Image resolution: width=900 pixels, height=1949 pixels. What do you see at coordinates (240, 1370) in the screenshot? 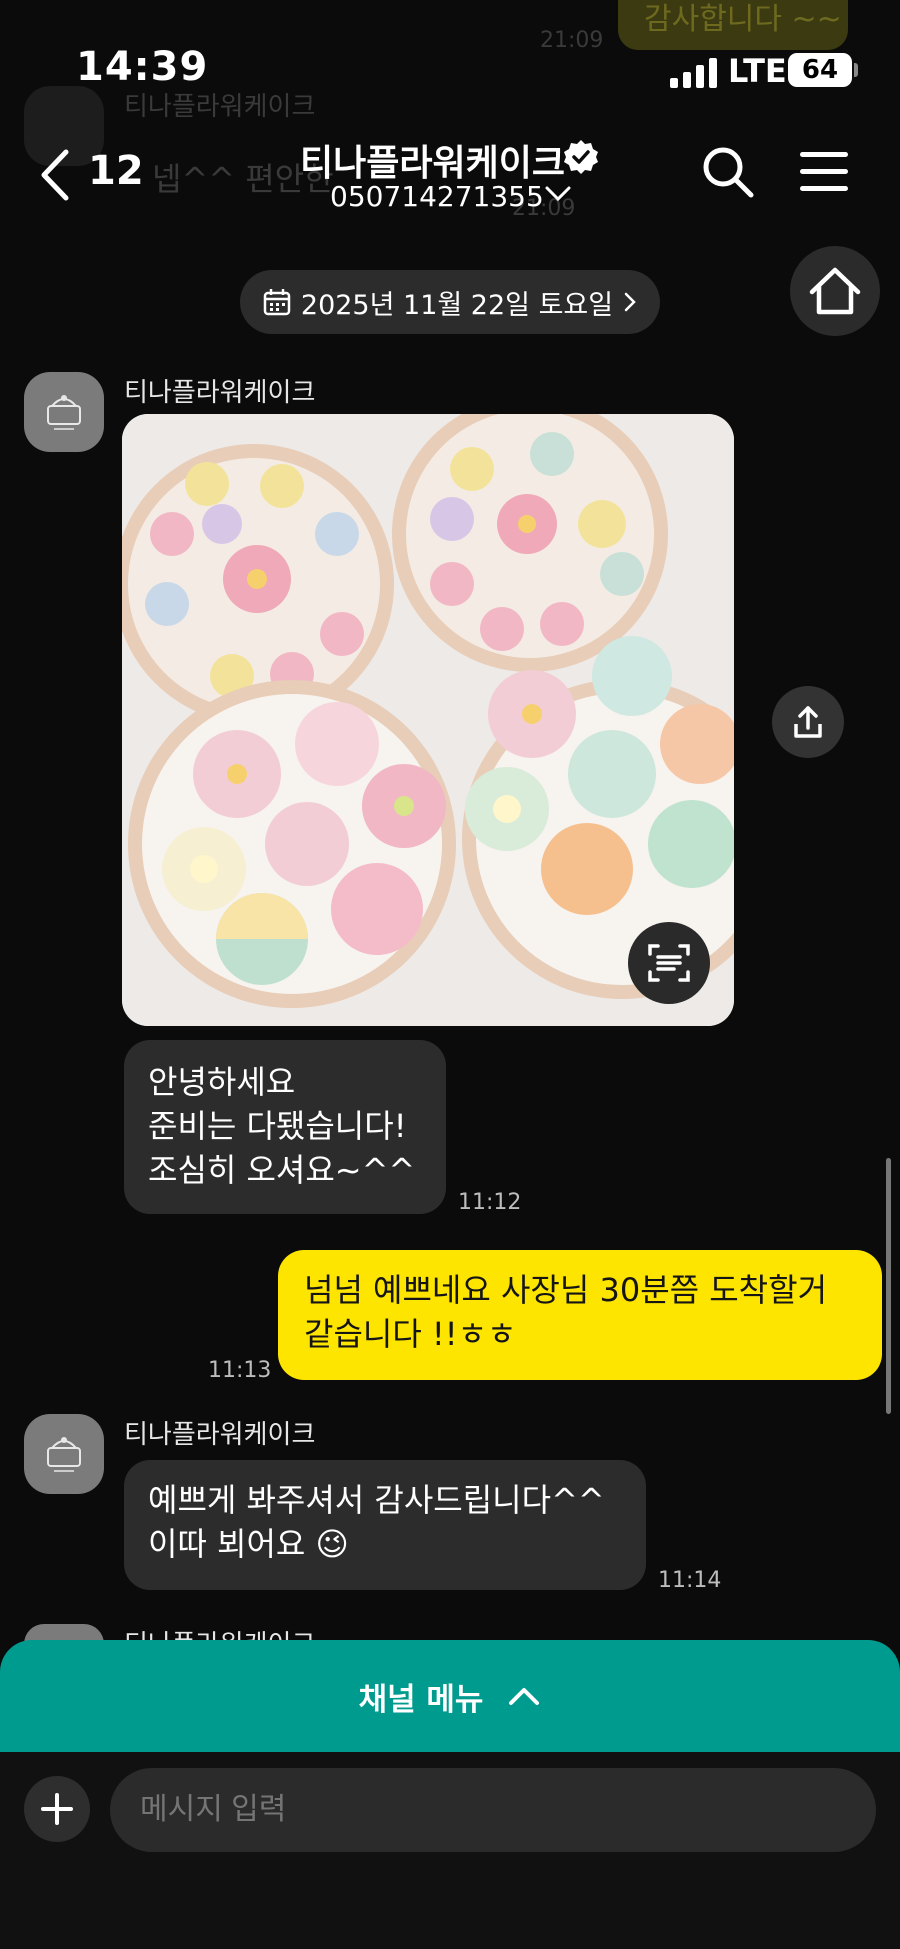
I see `message-time: 11:13` at bounding box center [240, 1370].